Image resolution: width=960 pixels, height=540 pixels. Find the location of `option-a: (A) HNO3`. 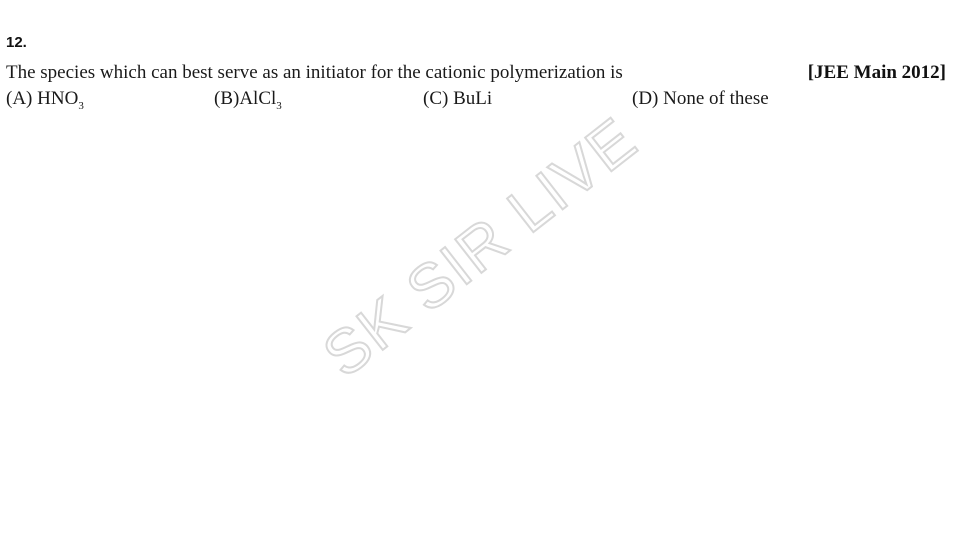

option-a: (A) HNO3 is located at coordinates (45, 100).